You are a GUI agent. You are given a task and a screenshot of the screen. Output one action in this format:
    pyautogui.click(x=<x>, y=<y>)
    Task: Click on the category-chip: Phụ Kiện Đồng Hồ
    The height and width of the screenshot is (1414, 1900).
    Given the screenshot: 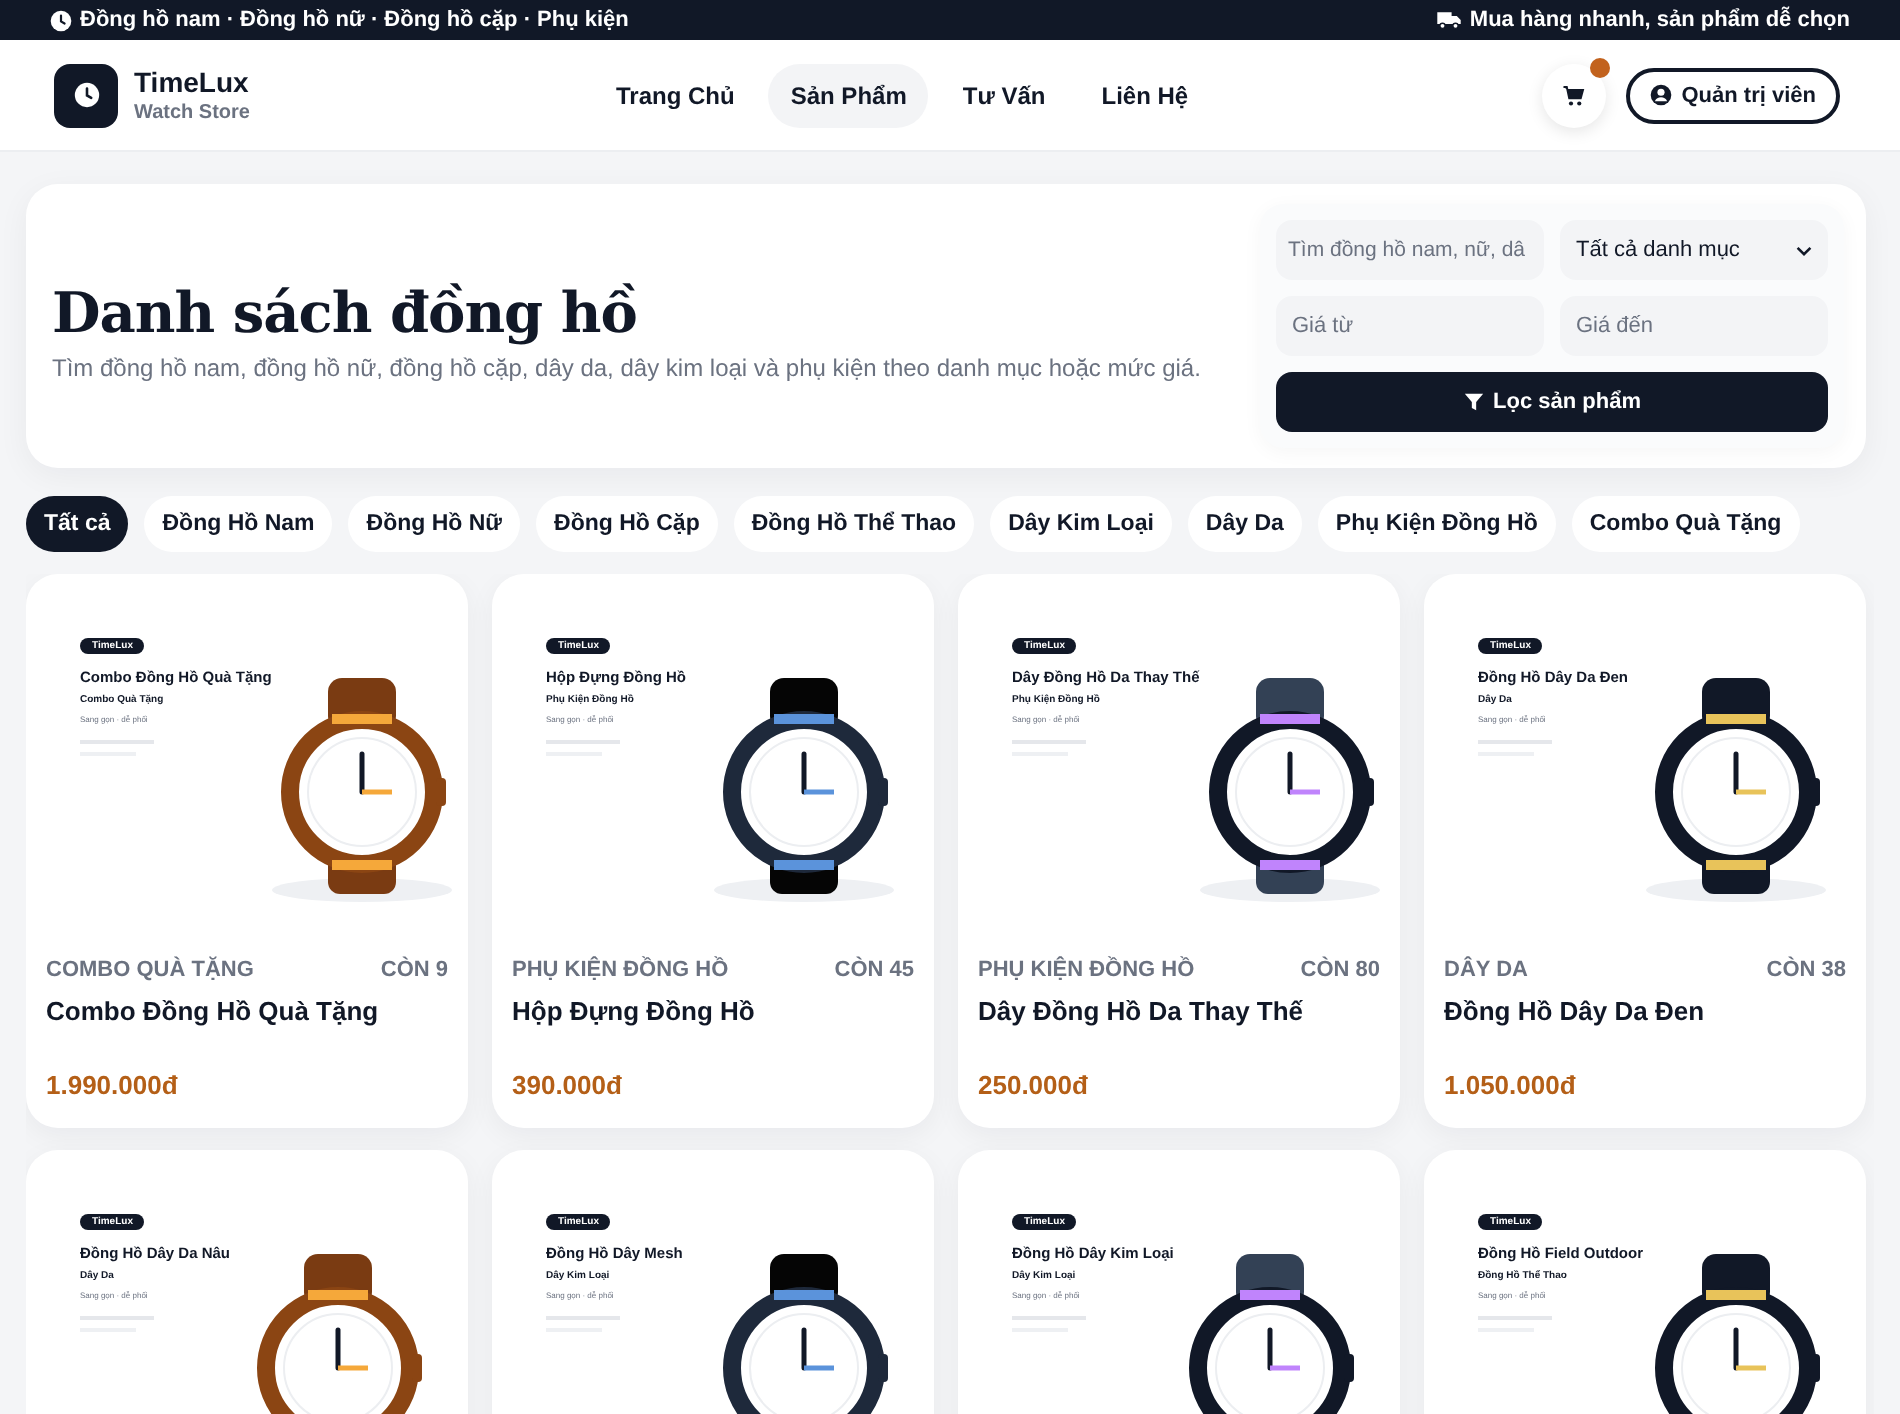 What is the action you would take?
    pyautogui.click(x=1436, y=524)
    